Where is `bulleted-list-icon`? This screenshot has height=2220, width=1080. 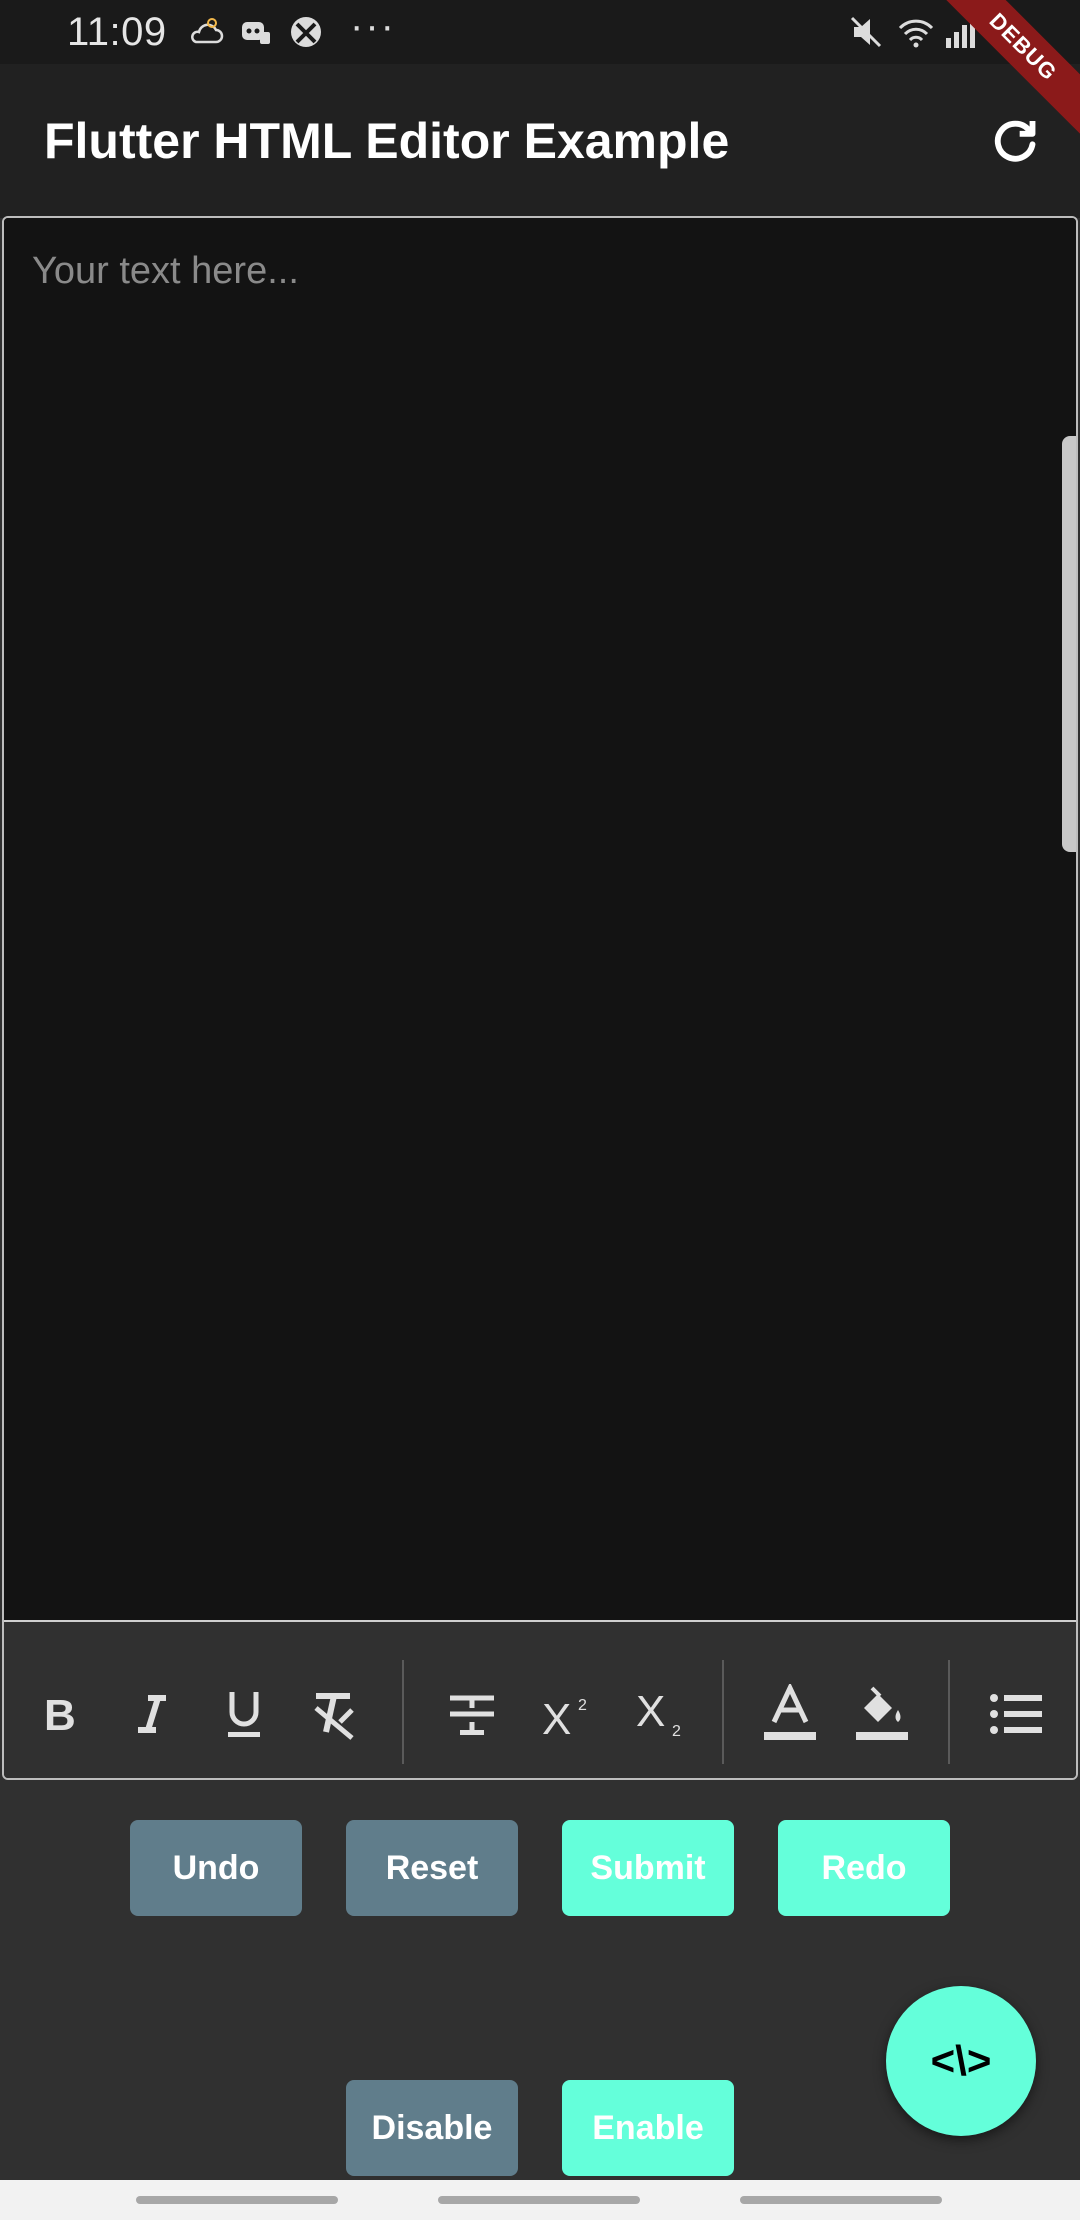
bulleted-list-icon is located at coordinates (1016, 1714).